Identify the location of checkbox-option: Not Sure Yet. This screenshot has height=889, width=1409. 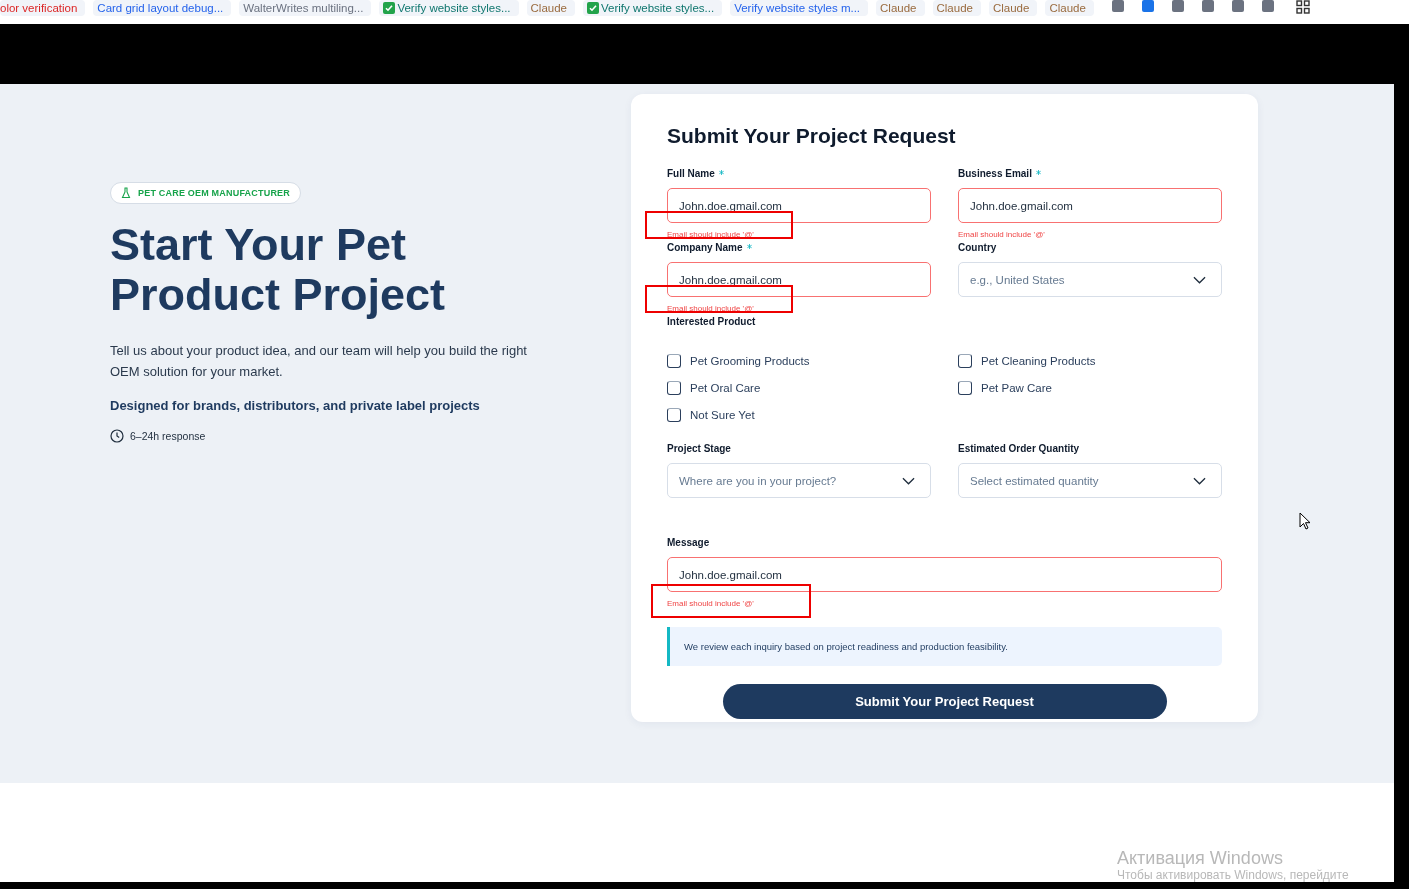
(812, 414).